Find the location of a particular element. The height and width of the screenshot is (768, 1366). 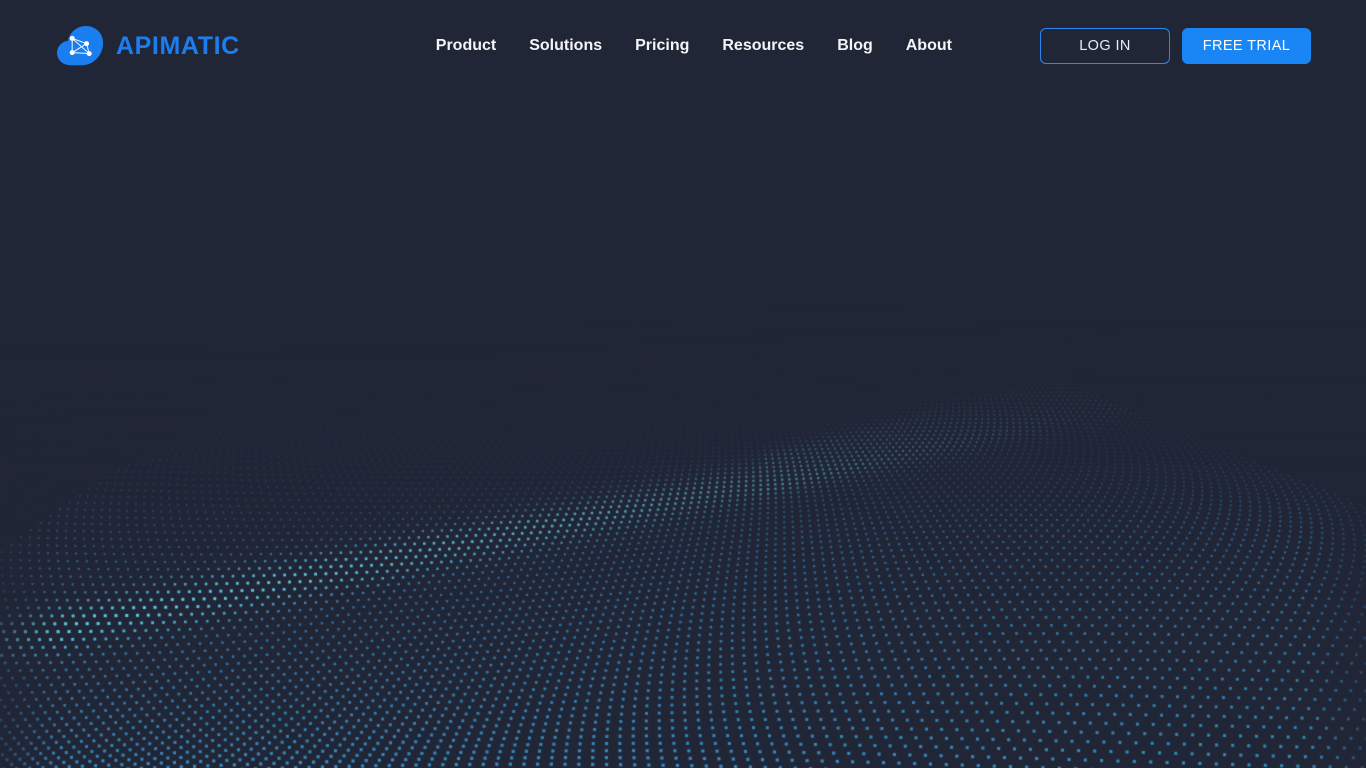

free-trial-button: FREE TRIAL is located at coordinates (1246, 46).